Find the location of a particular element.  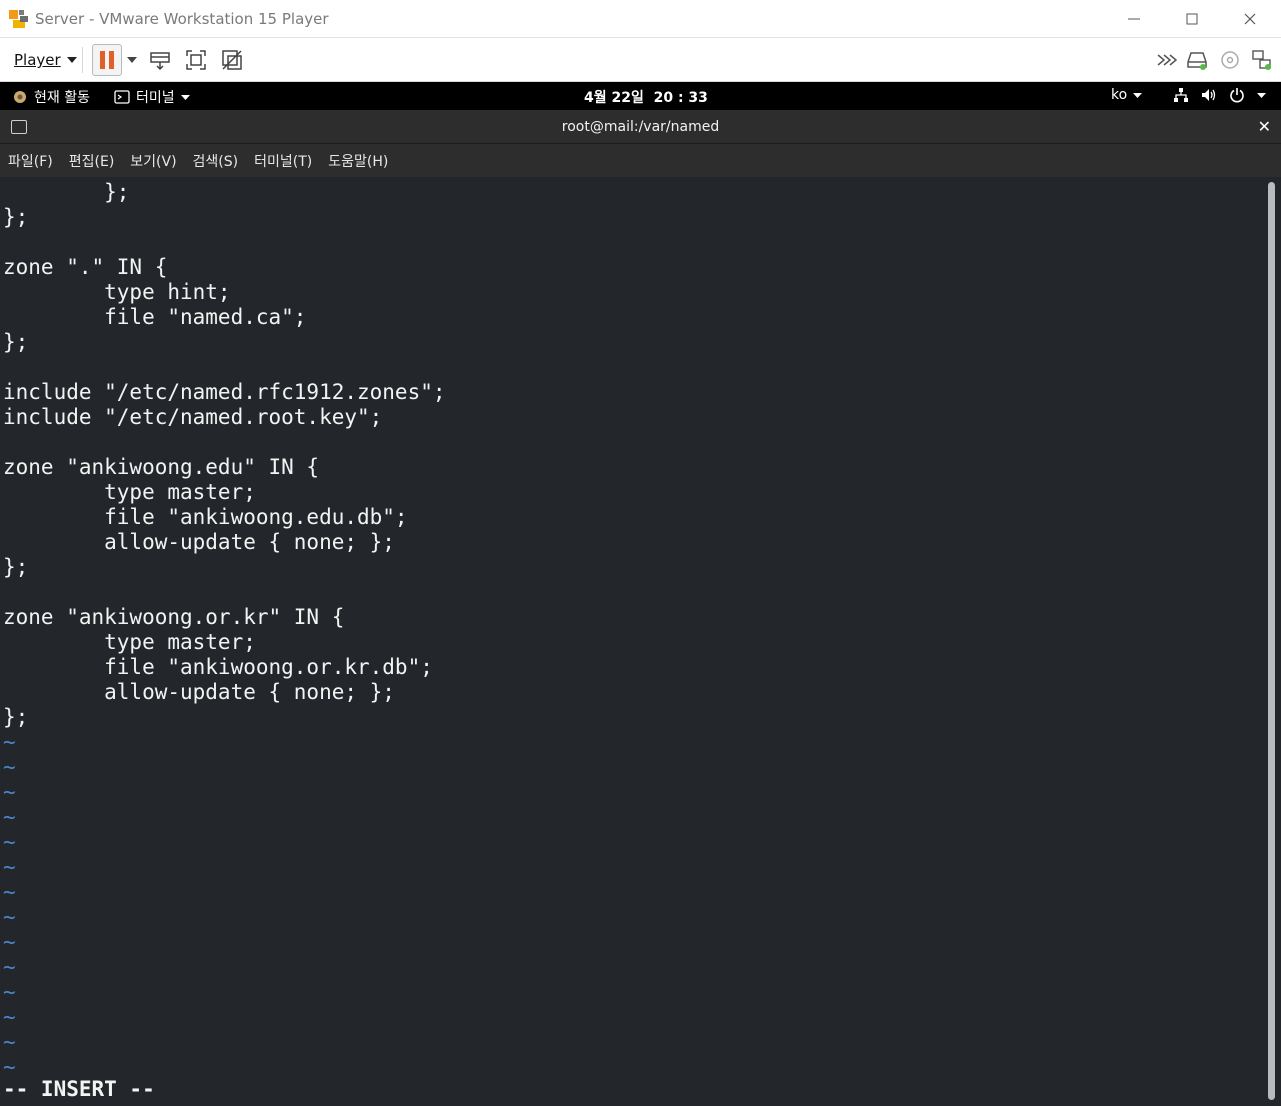

maximize-icon is located at coordinates (1192, 19).